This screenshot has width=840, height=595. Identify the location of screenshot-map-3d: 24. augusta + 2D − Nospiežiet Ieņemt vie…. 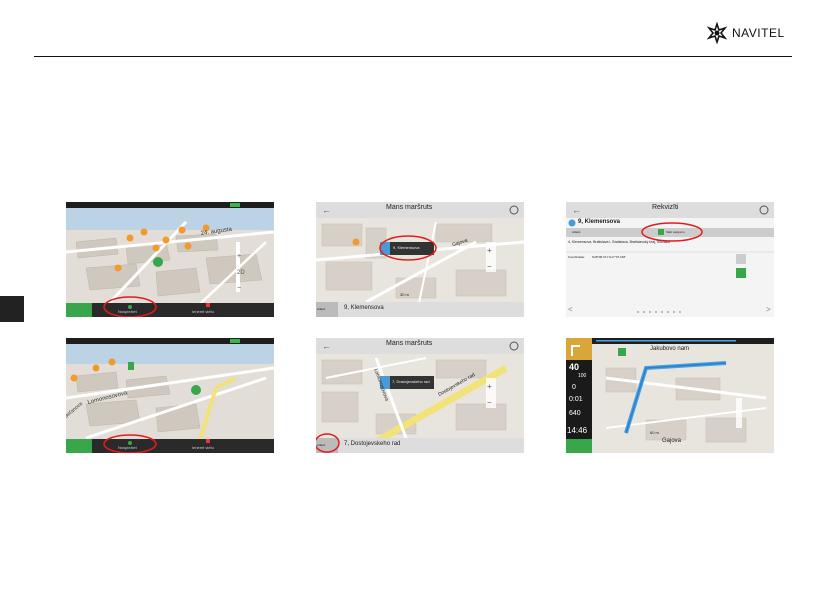
(170, 259).